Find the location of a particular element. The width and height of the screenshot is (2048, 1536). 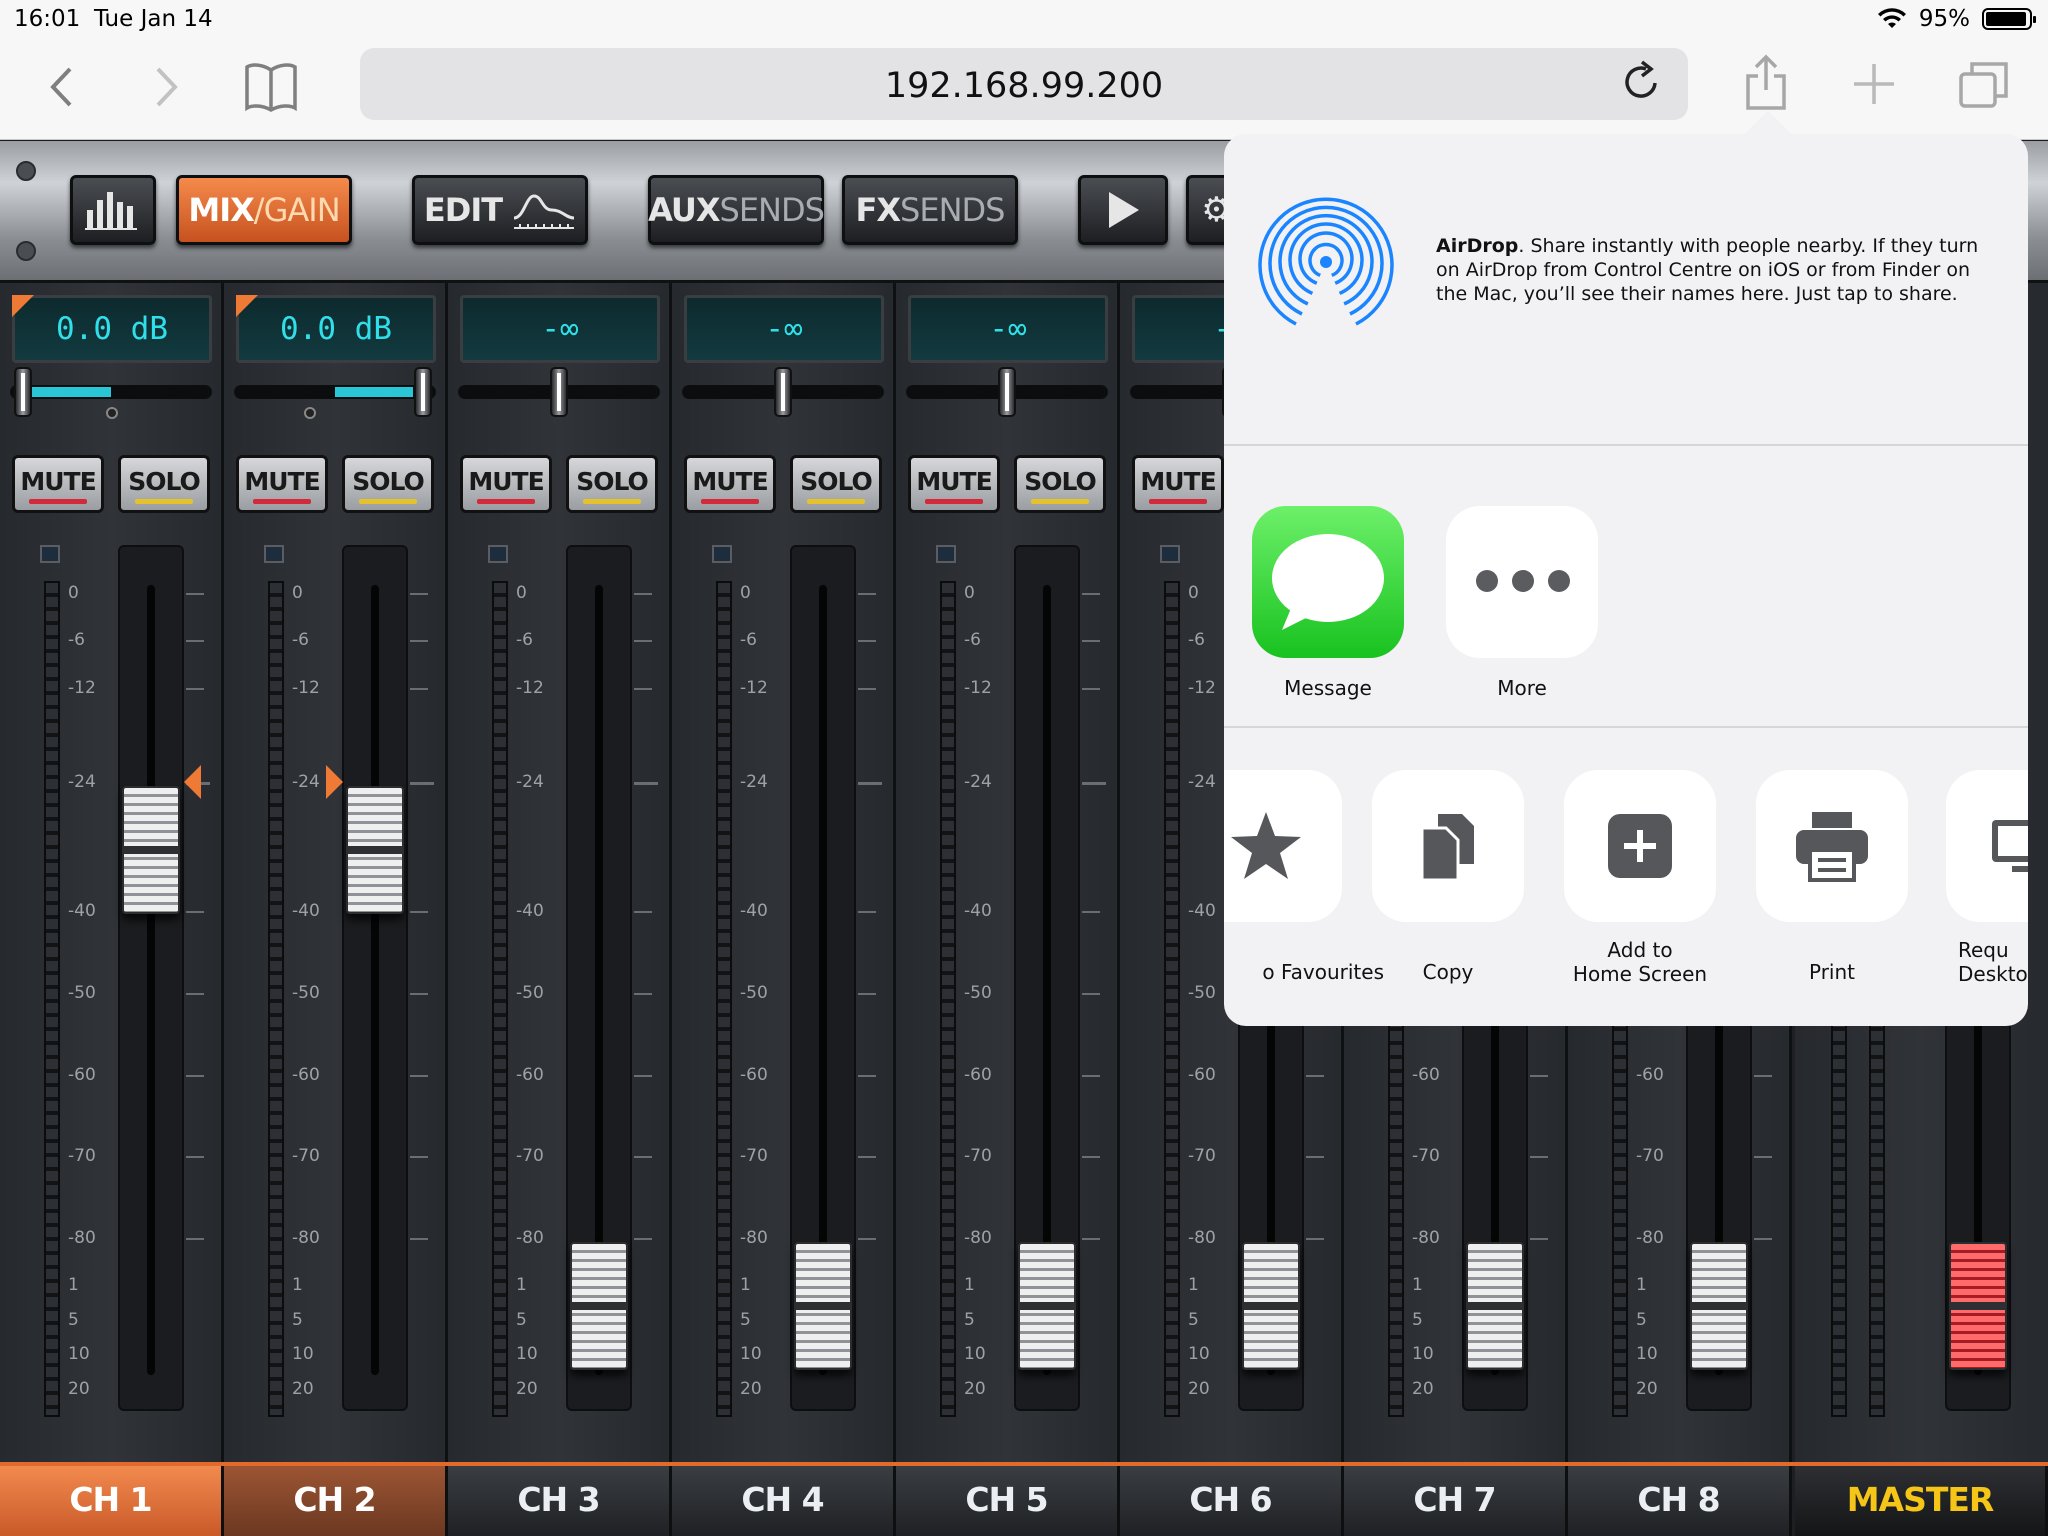

channel-name-tab: CH 4 is located at coordinates (784, 1501).